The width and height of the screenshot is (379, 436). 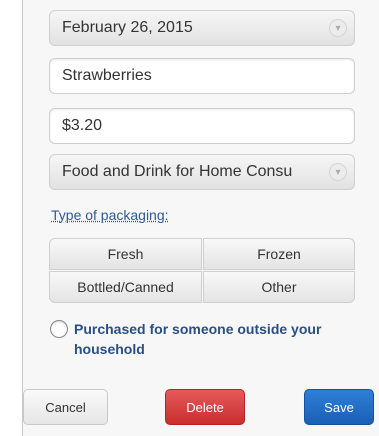 What do you see at coordinates (125, 254) in the screenshot?
I see `packaging-fresh-button: Fresh` at bounding box center [125, 254].